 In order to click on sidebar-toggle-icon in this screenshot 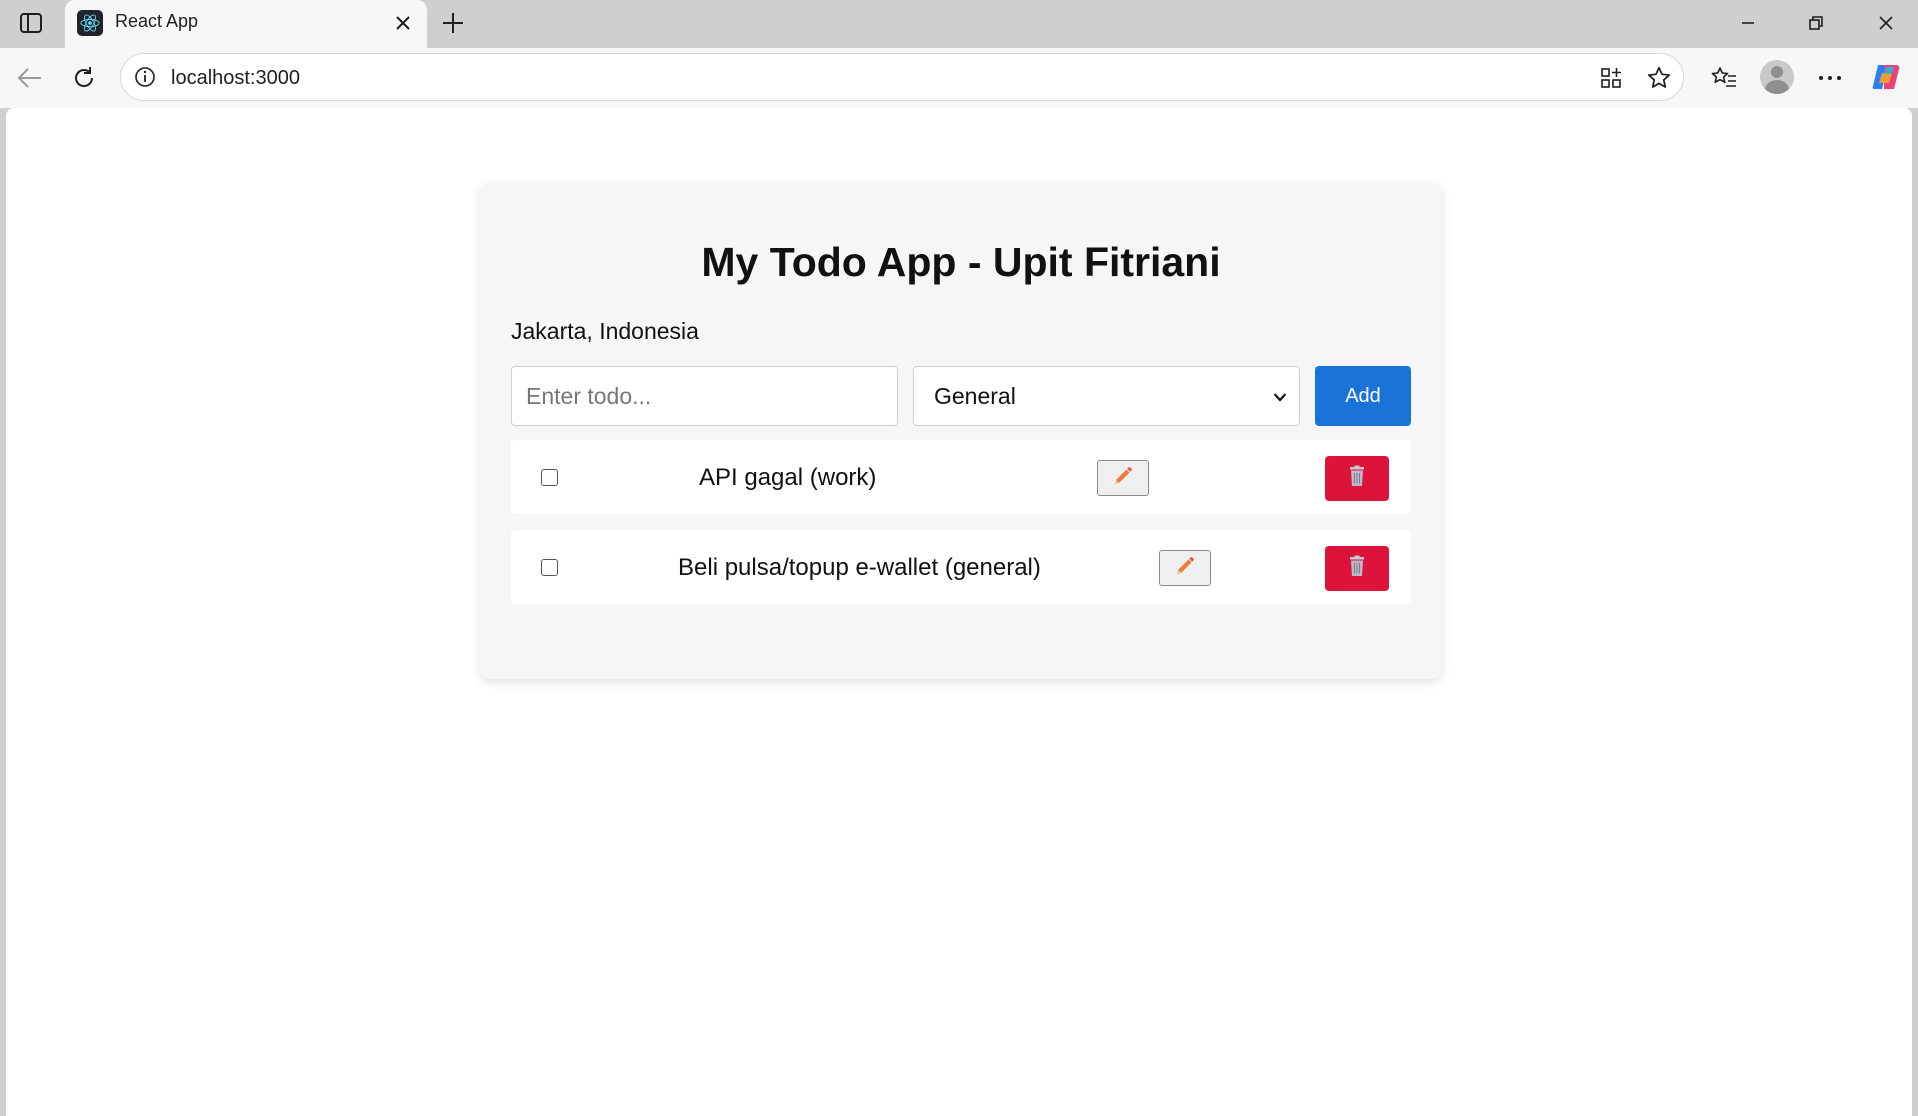, I will do `click(31, 23)`.